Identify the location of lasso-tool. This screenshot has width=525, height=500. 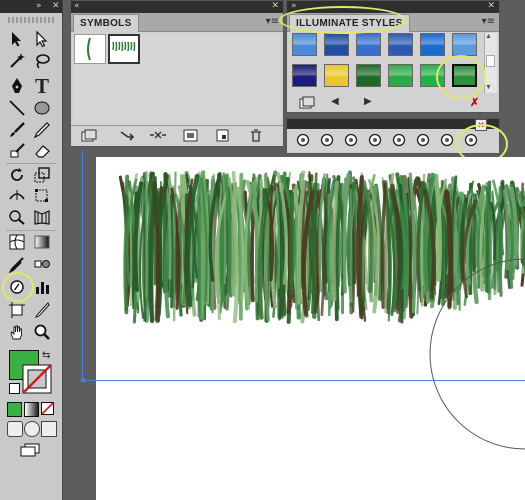
(42, 61).